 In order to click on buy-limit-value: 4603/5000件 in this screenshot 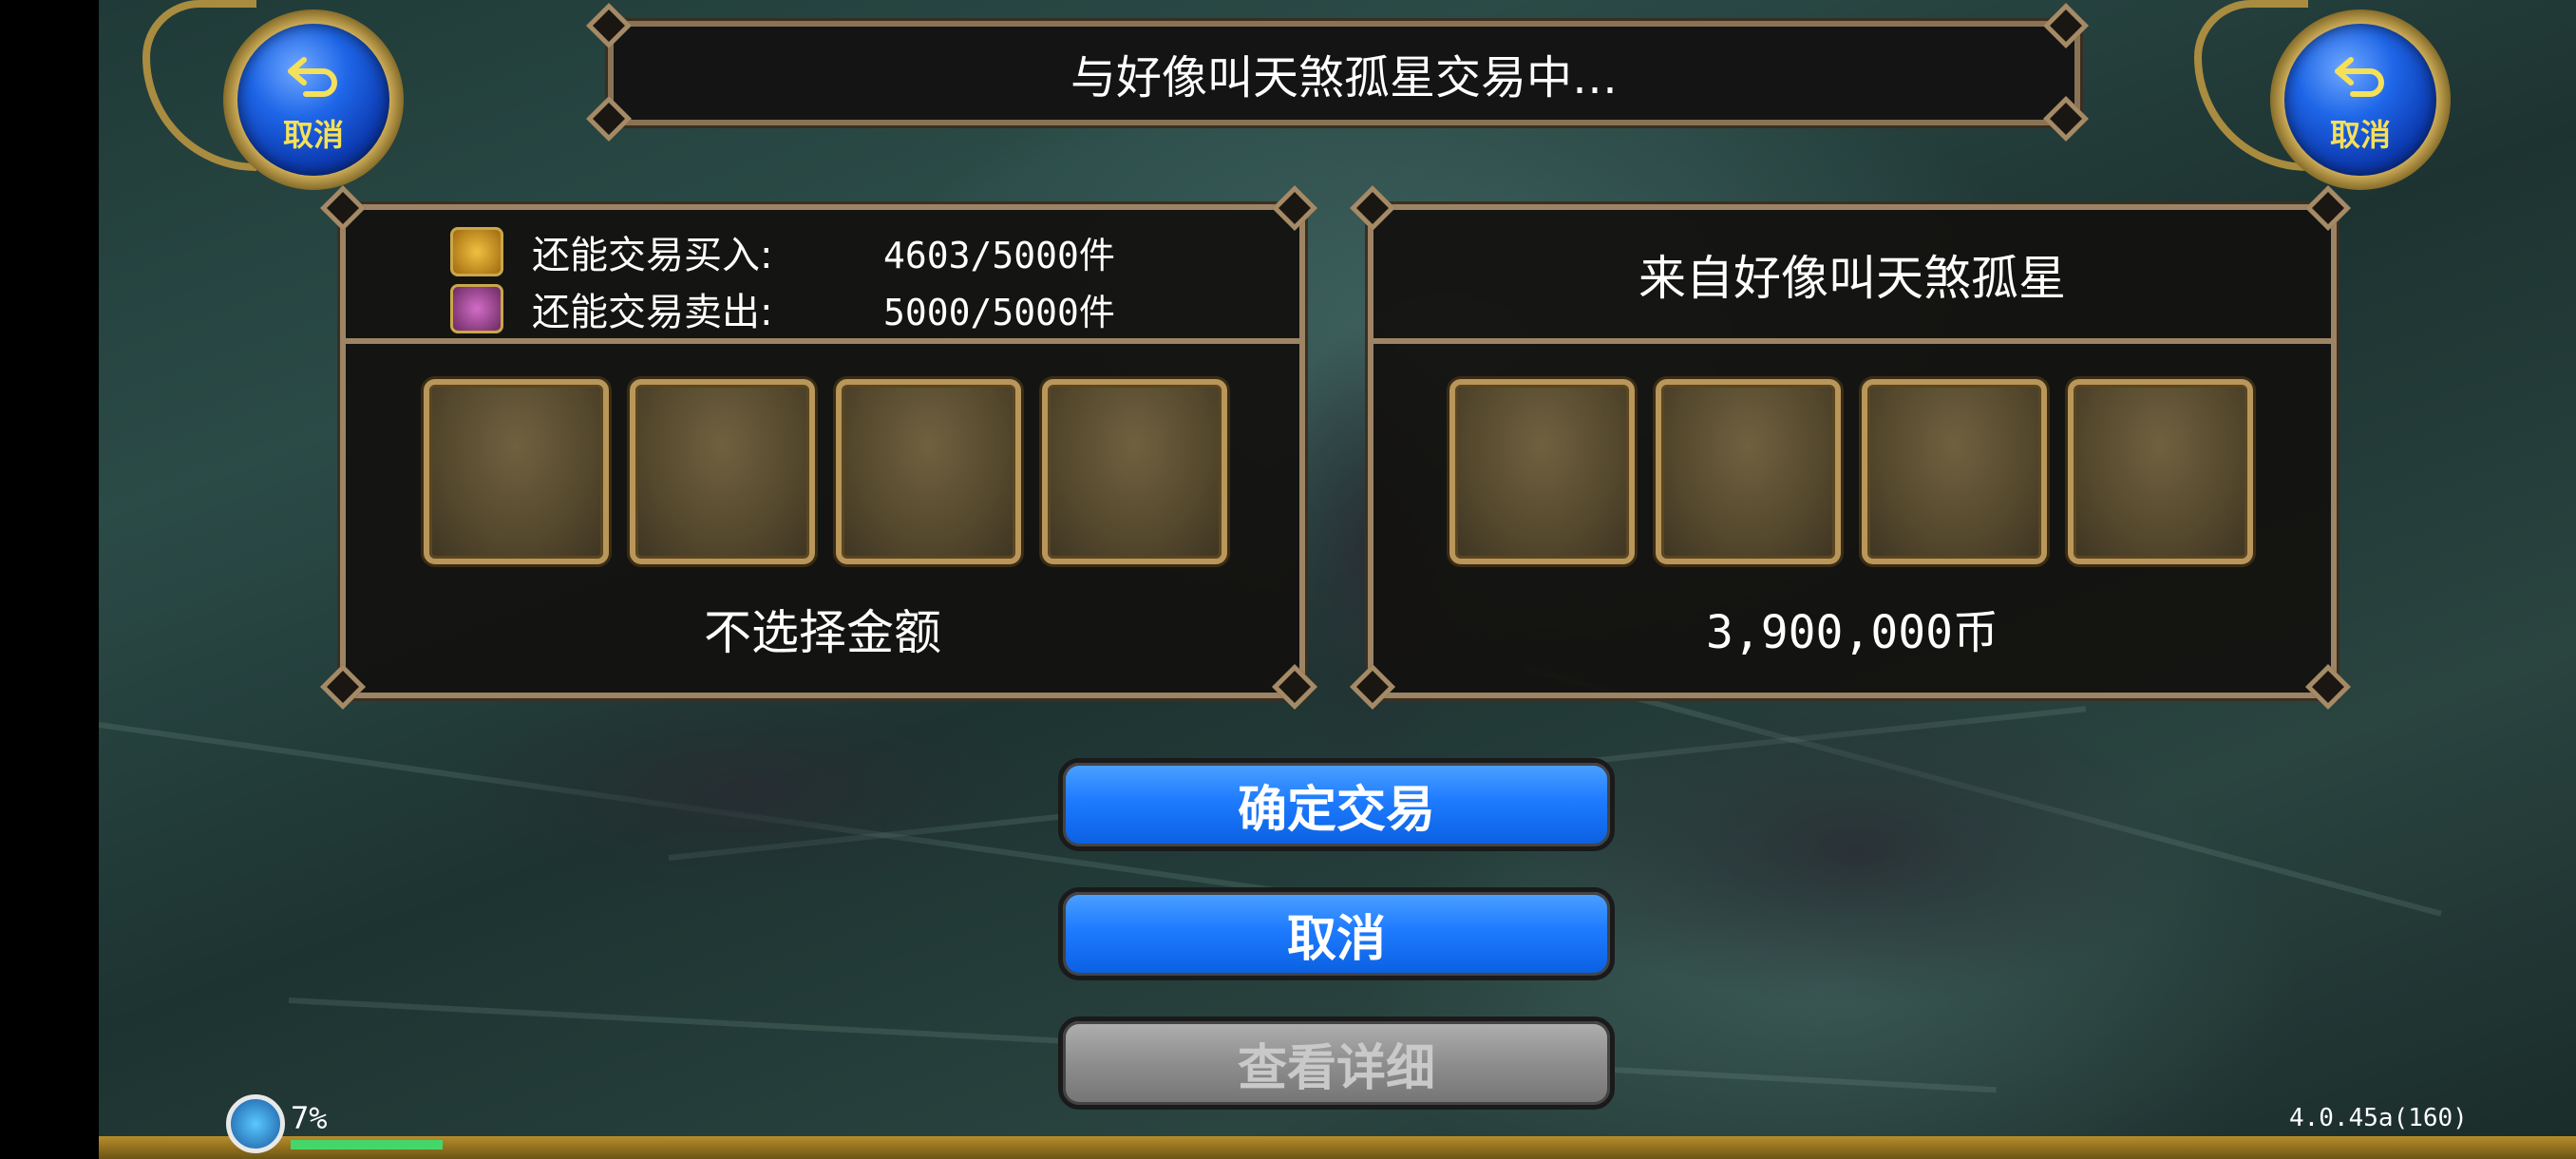, I will do `click(999, 255)`.